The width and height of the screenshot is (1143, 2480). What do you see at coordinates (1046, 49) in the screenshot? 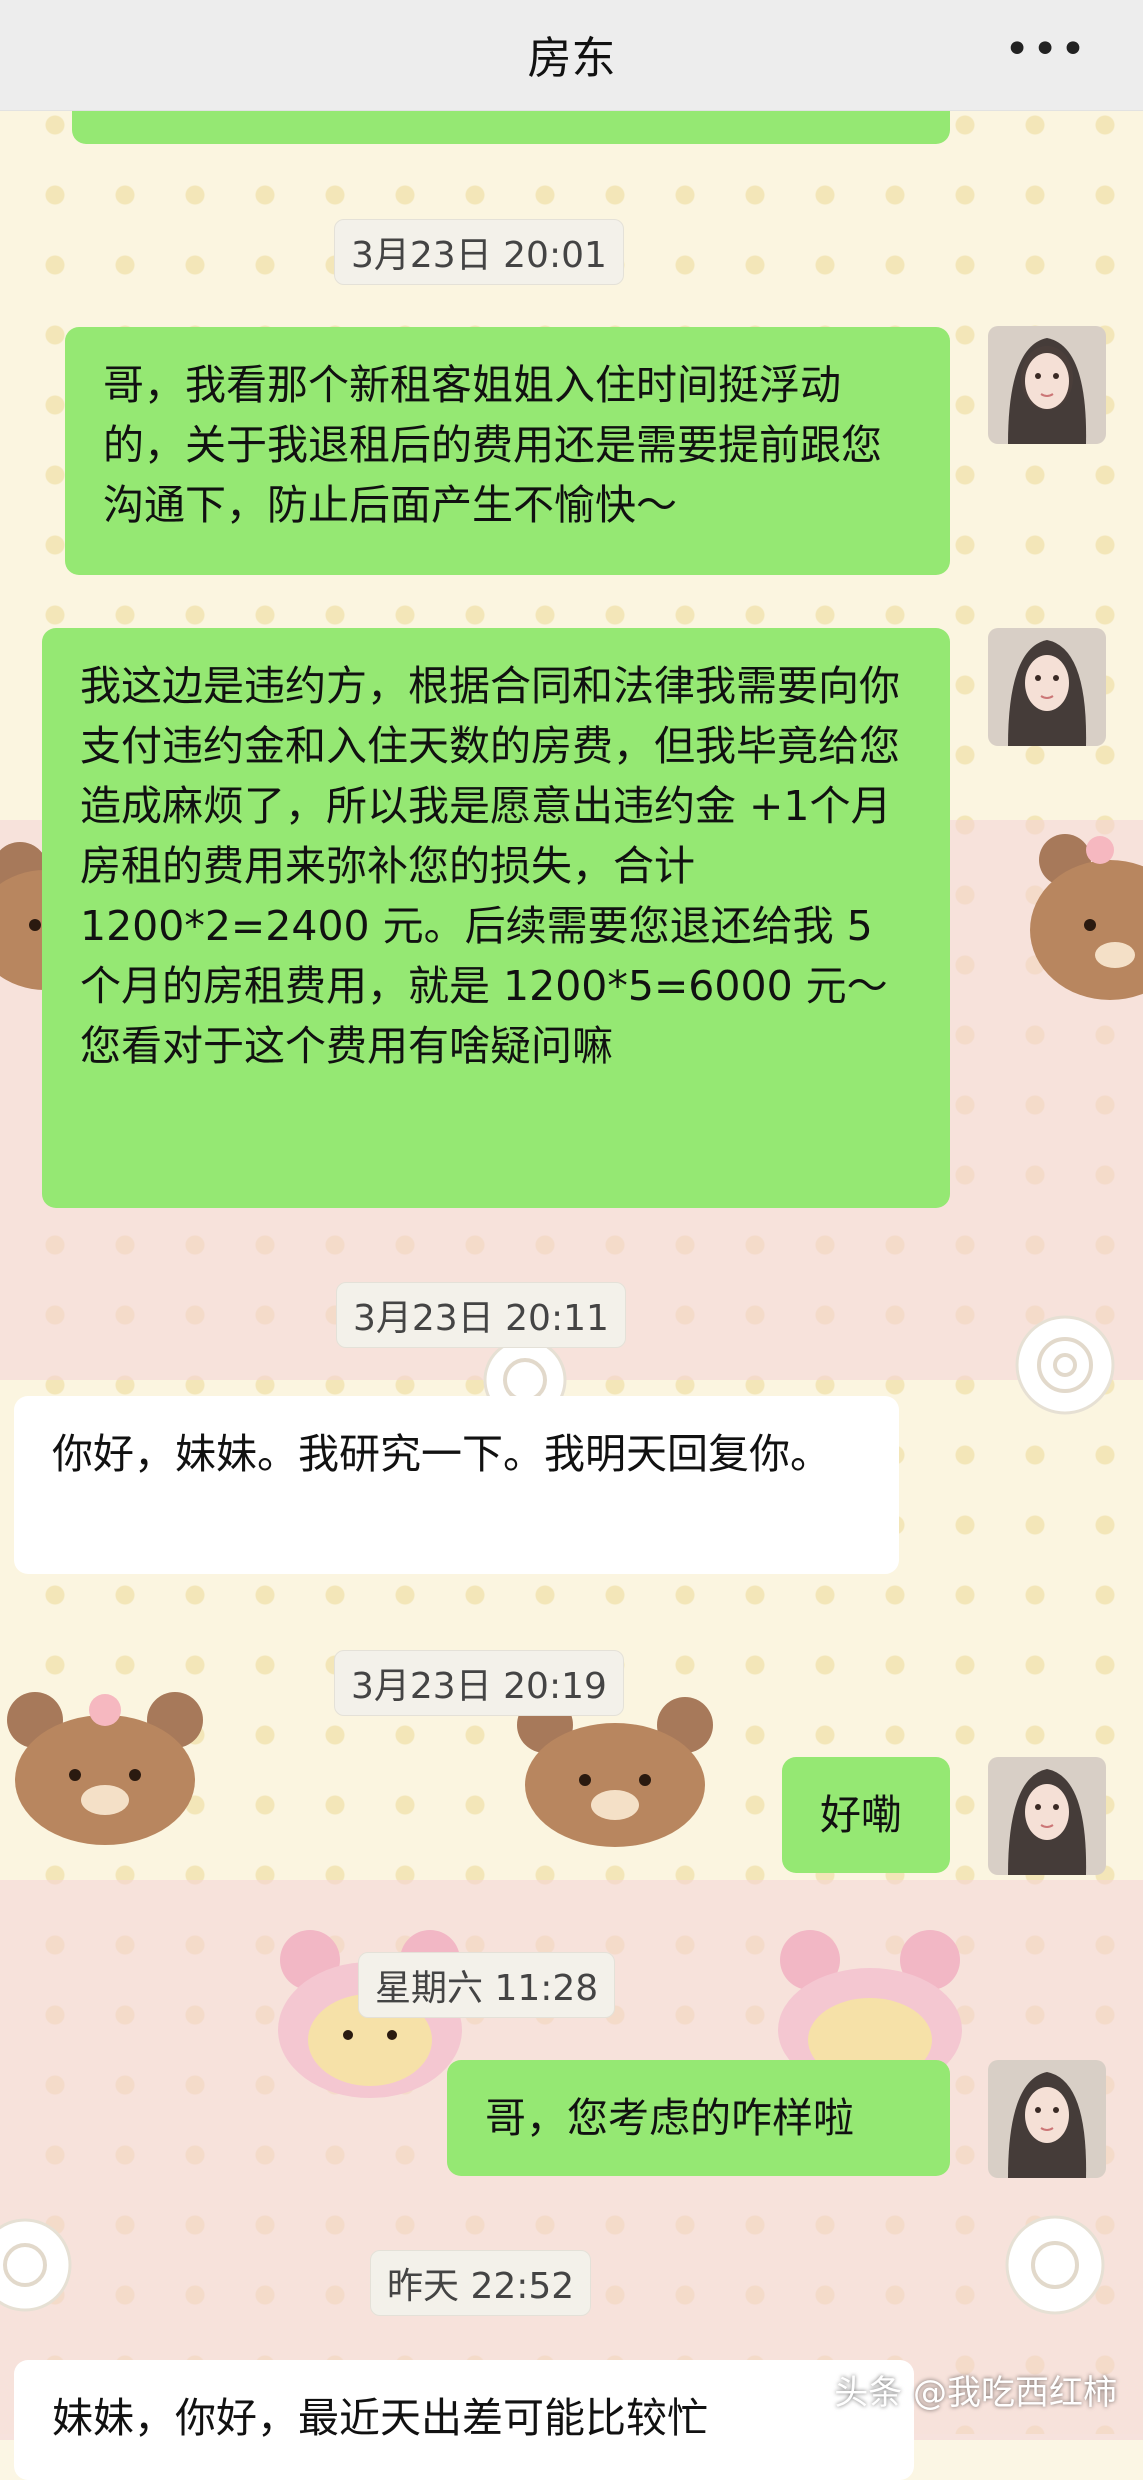
I see `more-icon: •••` at bounding box center [1046, 49].